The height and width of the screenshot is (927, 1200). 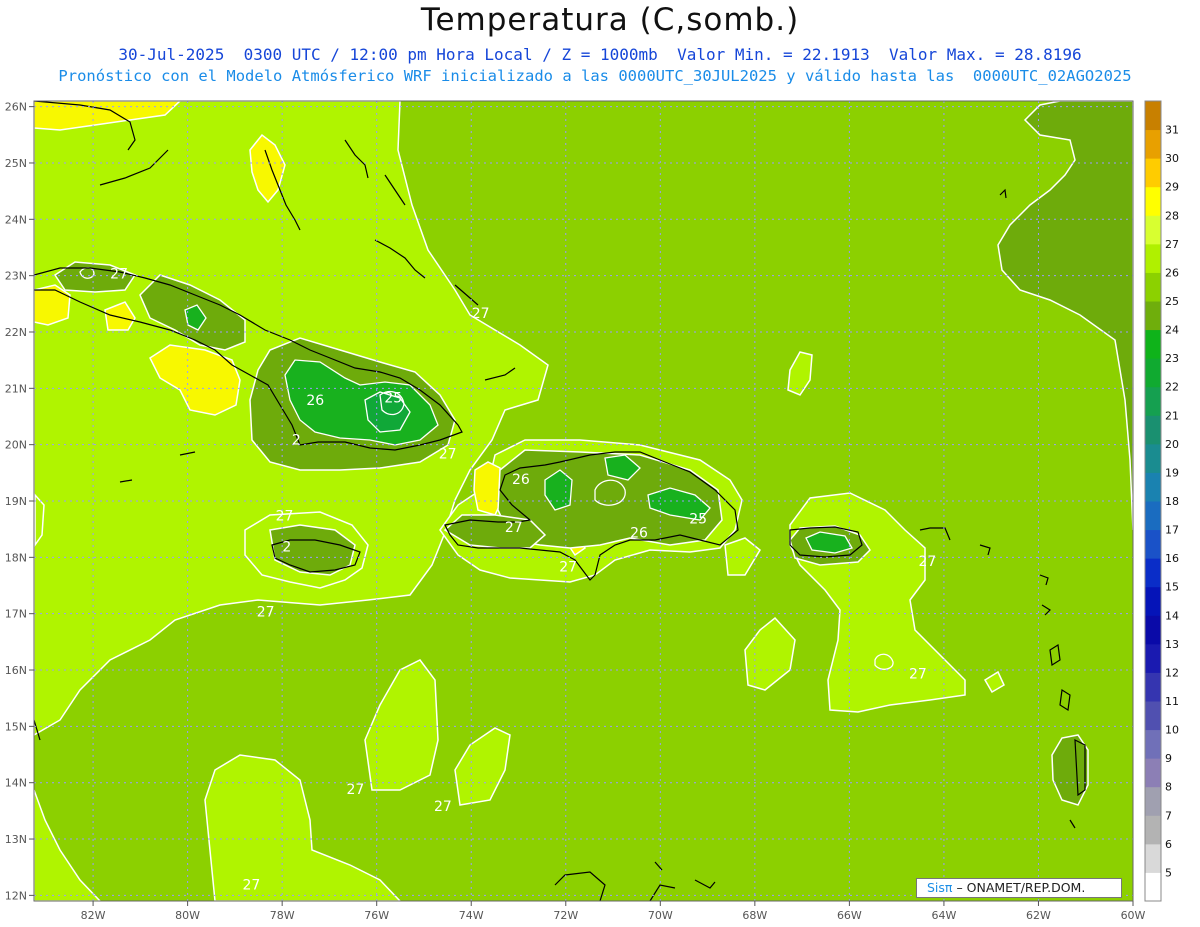 I want to click on lon-tick-label: 82W, so click(x=93, y=915).